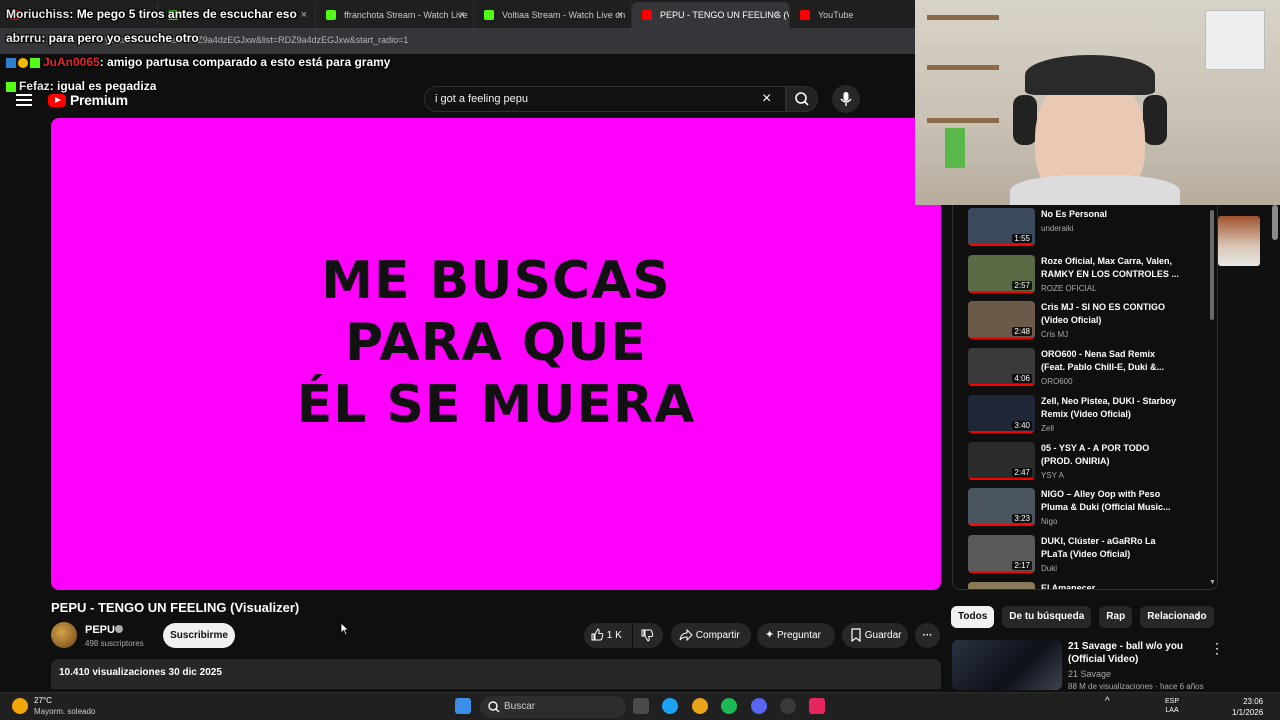 This screenshot has width=1280, height=720. Describe the element at coordinates (1001, 320) in the screenshot. I see `playlist-thumbnail: 2:48` at that location.